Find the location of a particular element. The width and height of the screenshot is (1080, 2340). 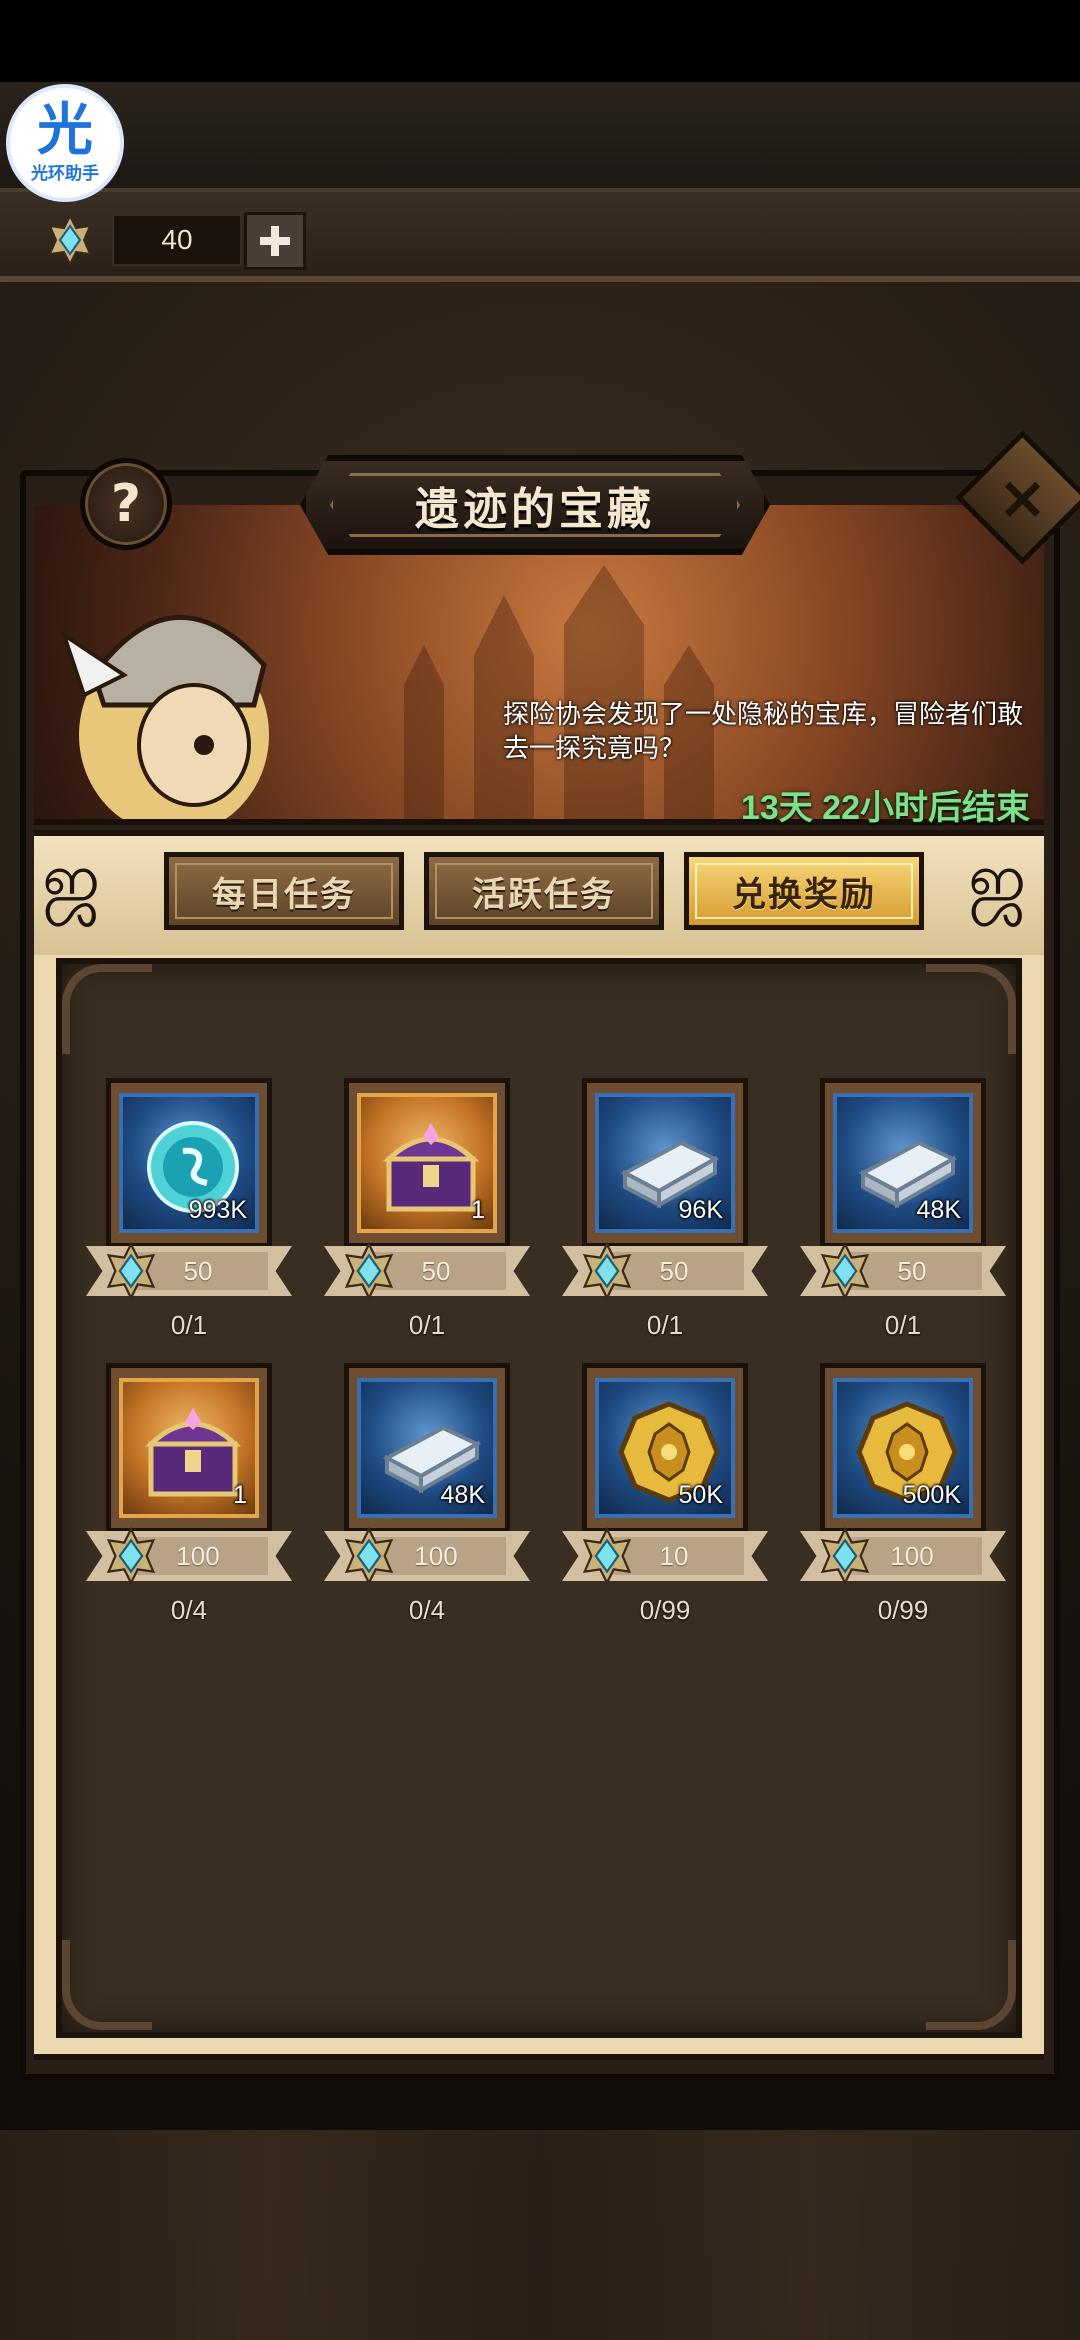

tab-label: 活跃任务 is located at coordinates (544, 894).